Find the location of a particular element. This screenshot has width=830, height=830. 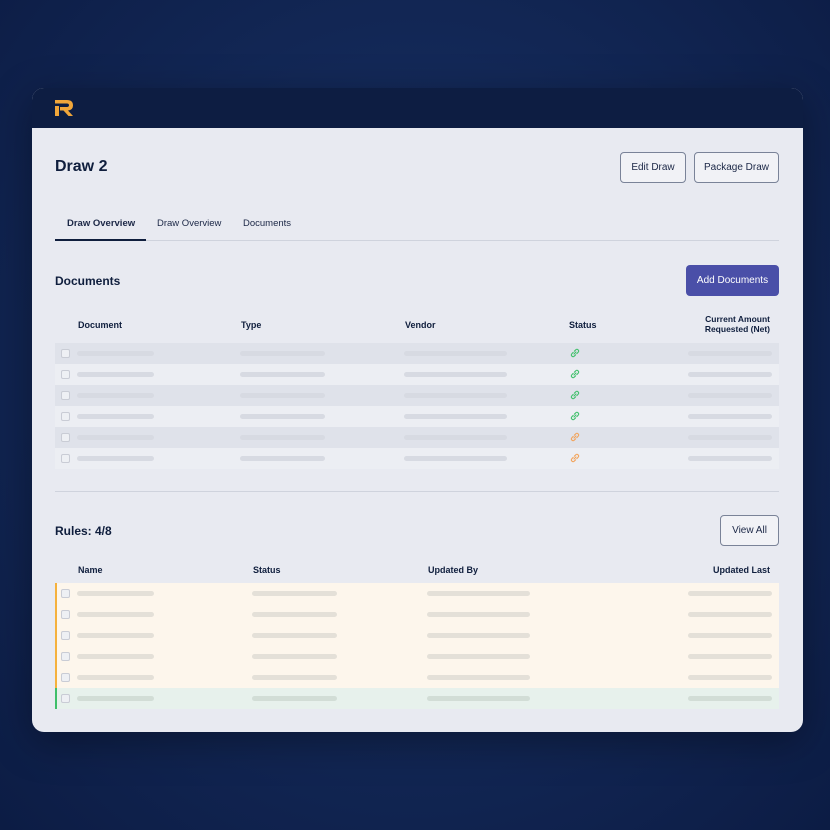

column-header-rule-status: Status is located at coordinates (267, 570).